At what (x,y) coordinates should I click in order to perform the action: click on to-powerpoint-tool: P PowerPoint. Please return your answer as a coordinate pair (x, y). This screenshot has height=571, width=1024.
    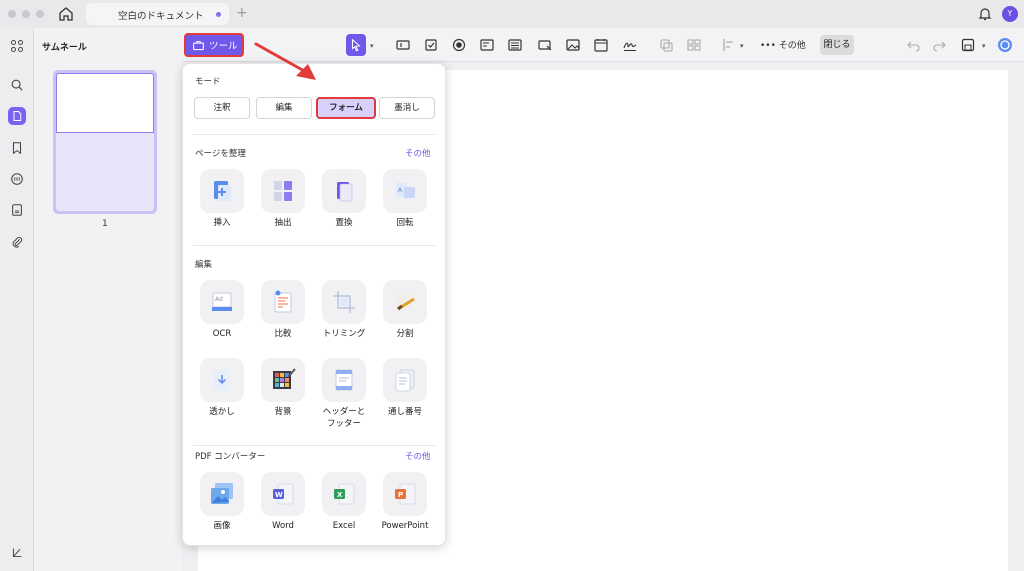
    Looking at the image, I should click on (405, 502).